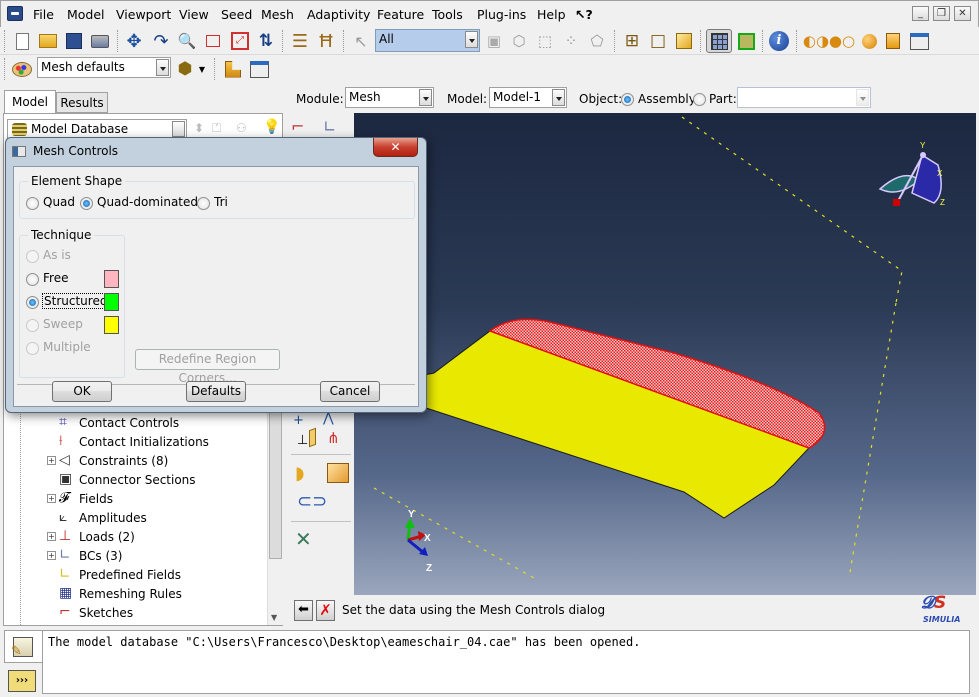 The height and width of the screenshot is (697, 979). Describe the element at coordinates (236, 14) in the screenshot. I see `menu-seed: Seed` at that location.